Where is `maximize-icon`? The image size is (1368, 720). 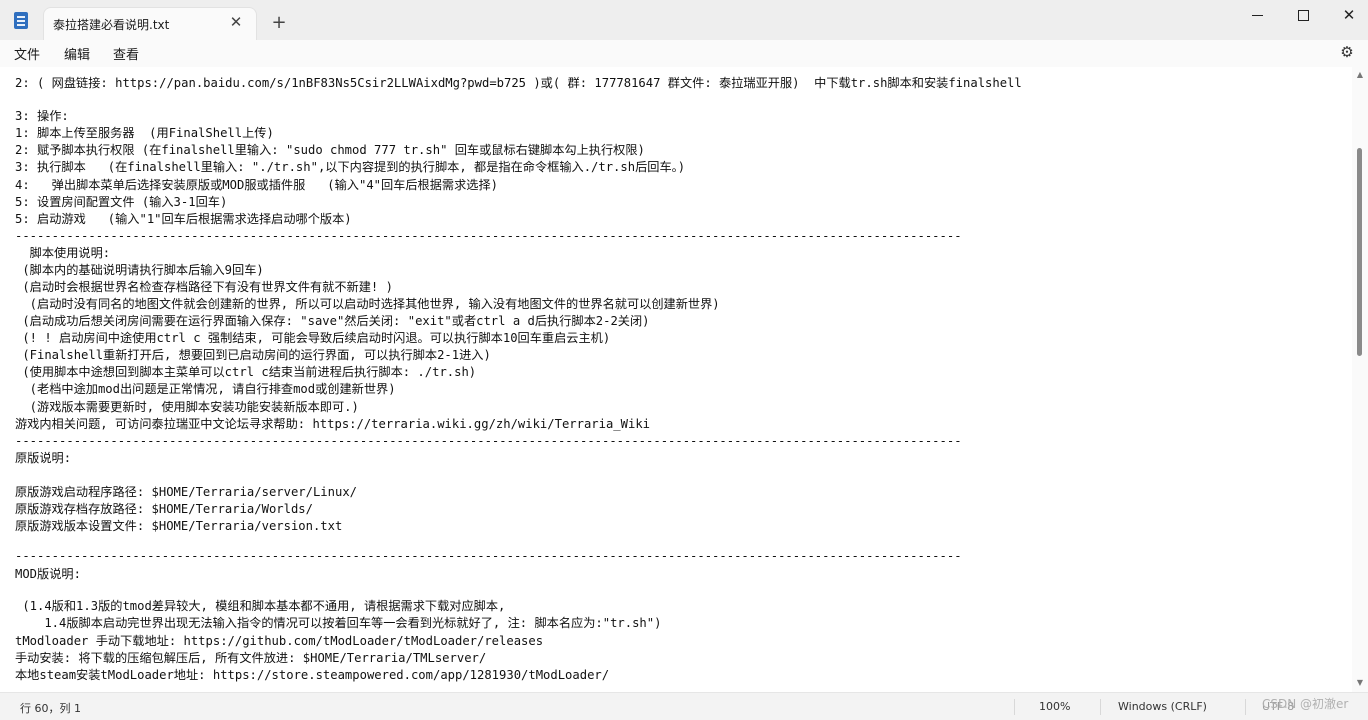 maximize-icon is located at coordinates (1303, 15).